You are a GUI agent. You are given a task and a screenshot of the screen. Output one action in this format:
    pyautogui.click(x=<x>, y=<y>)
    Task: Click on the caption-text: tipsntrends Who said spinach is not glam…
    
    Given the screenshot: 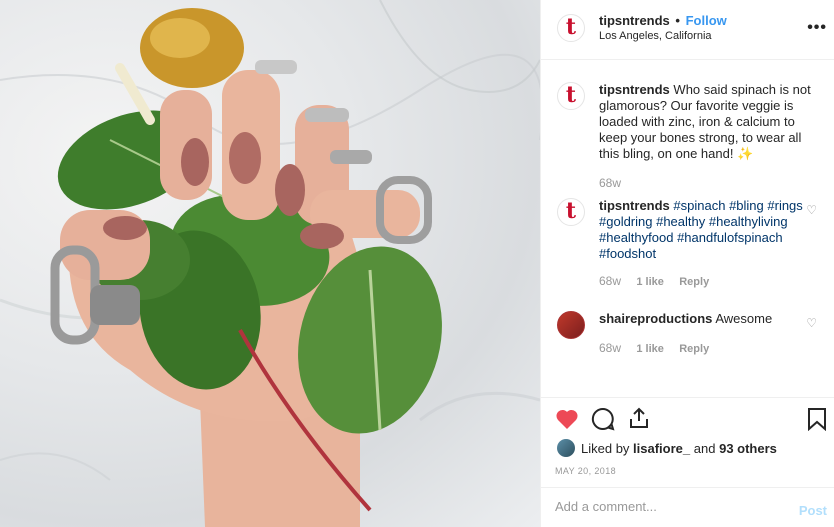 What is the action you would take?
    pyautogui.click(x=710, y=122)
    